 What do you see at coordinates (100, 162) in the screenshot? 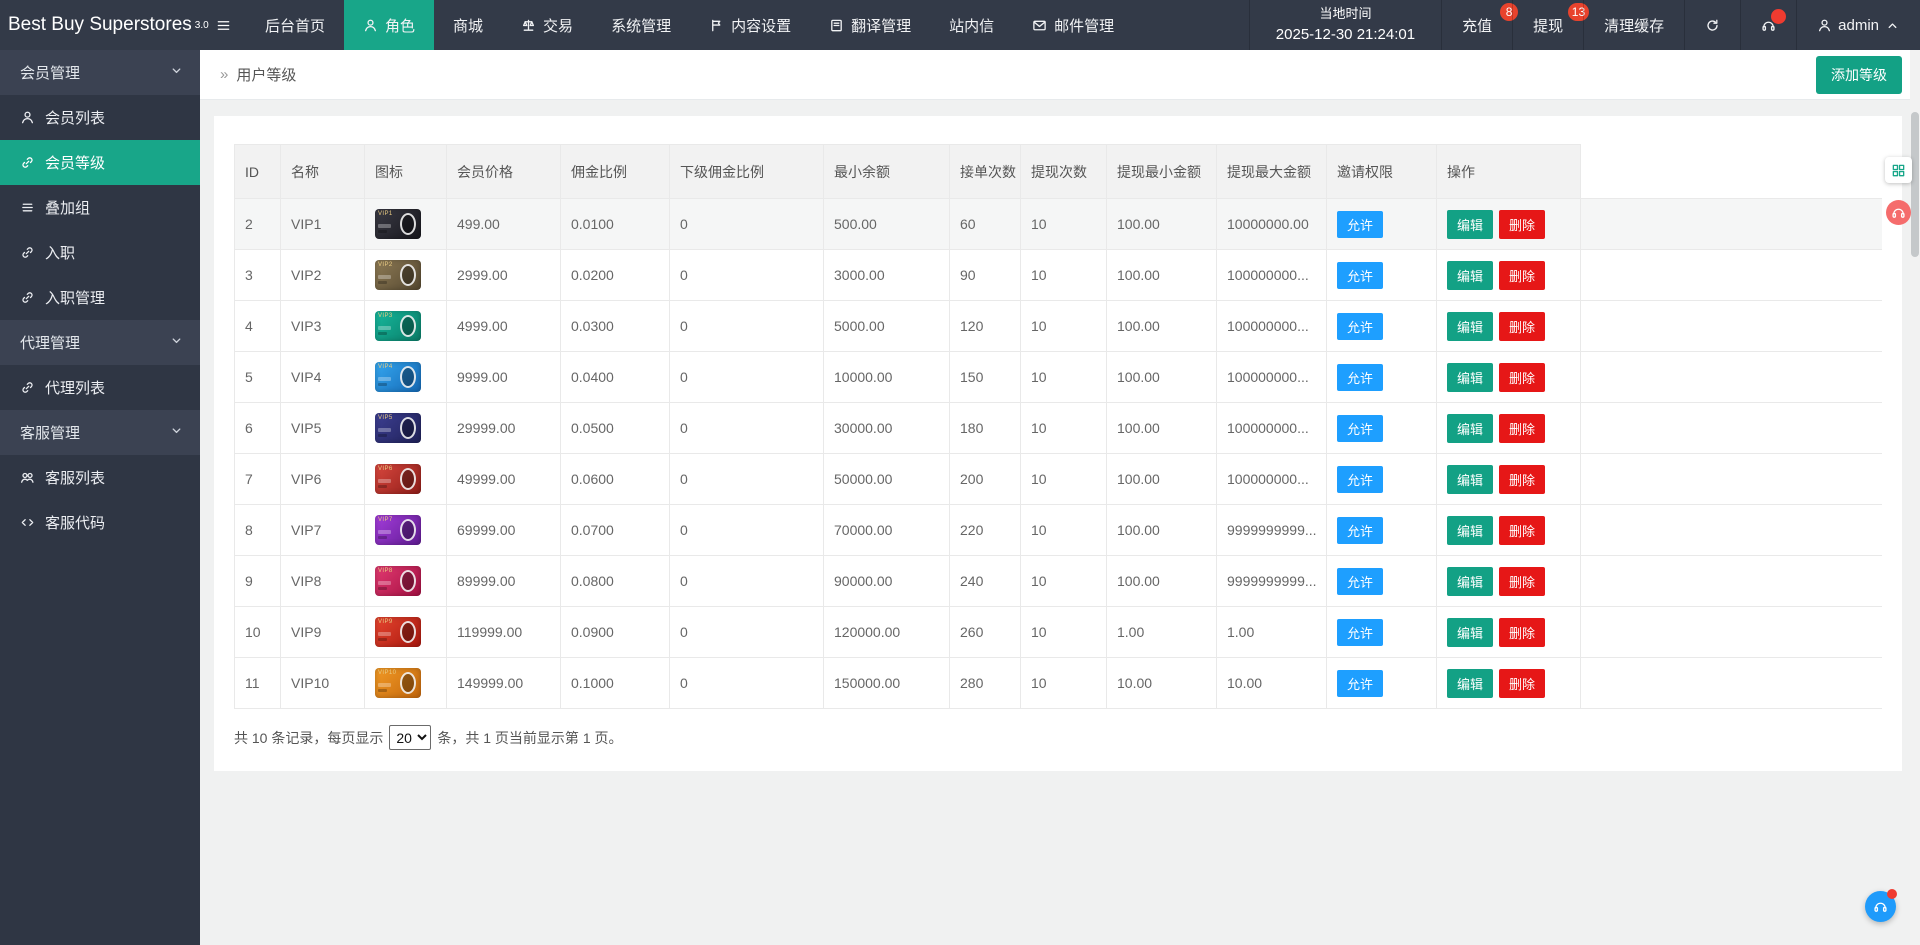
I see `sidebar-item: 会员等级` at bounding box center [100, 162].